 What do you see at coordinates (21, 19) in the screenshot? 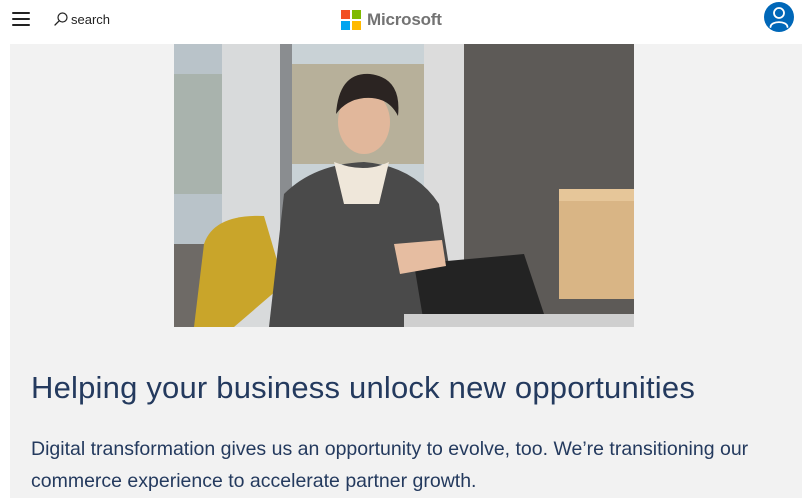
I see `hamburger-menu-icon` at bounding box center [21, 19].